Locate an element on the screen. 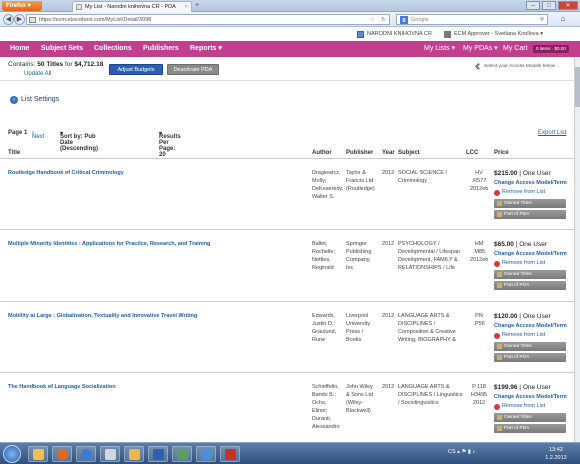  col-publisher: Publisher is located at coordinates (359, 153).